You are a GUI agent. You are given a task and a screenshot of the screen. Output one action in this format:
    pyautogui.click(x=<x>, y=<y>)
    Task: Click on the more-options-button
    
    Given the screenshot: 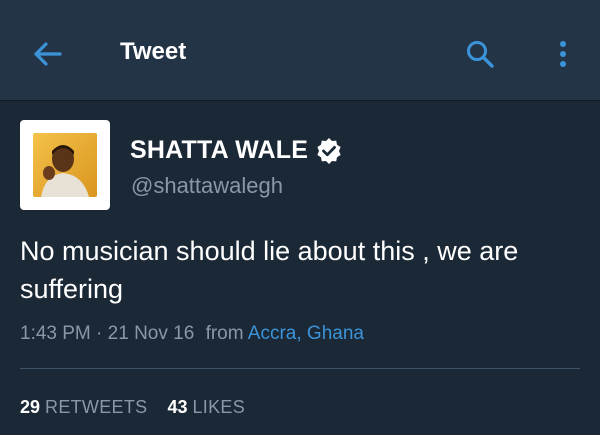 What is the action you would take?
    pyautogui.click(x=563, y=54)
    